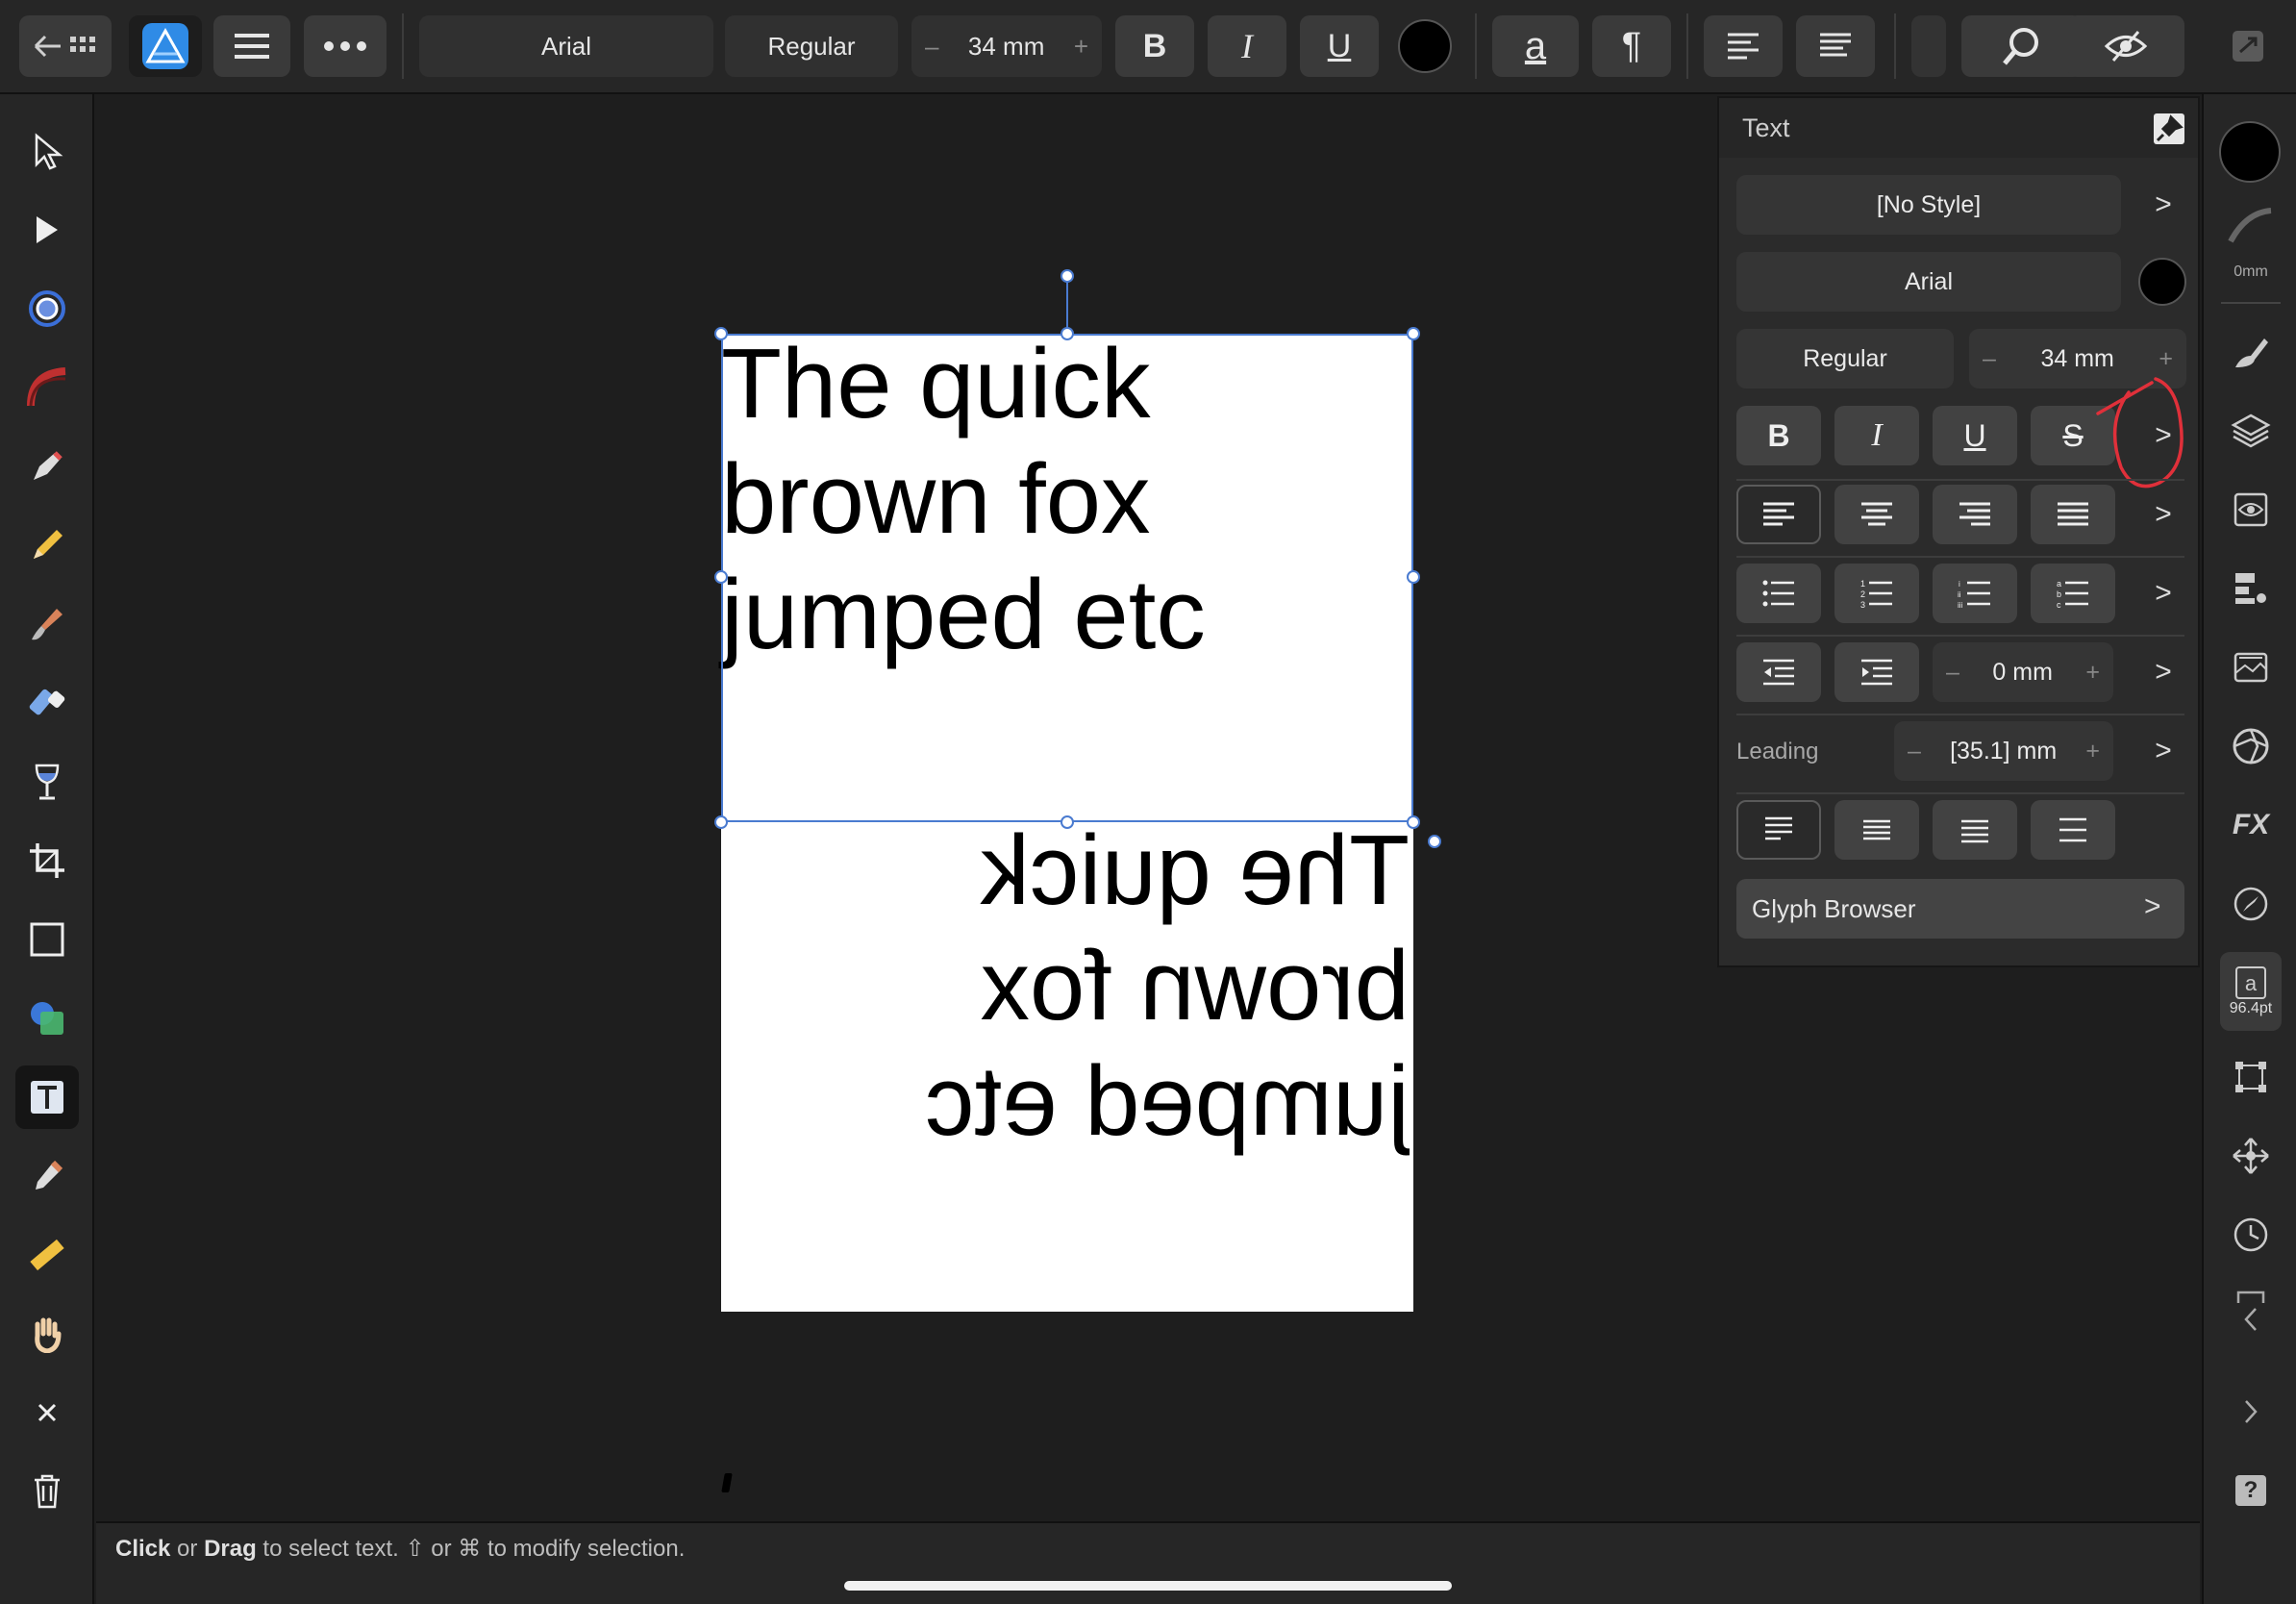 The image size is (2296, 1604). I want to click on pin-panel-button, so click(2169, 128).